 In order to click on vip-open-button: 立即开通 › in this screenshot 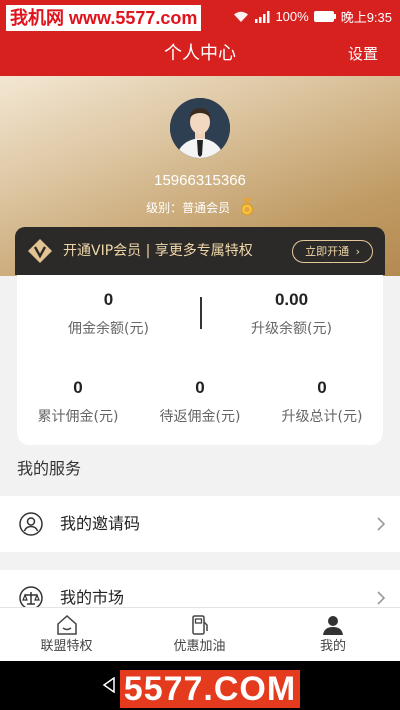, I will do `click(332, 251)`.